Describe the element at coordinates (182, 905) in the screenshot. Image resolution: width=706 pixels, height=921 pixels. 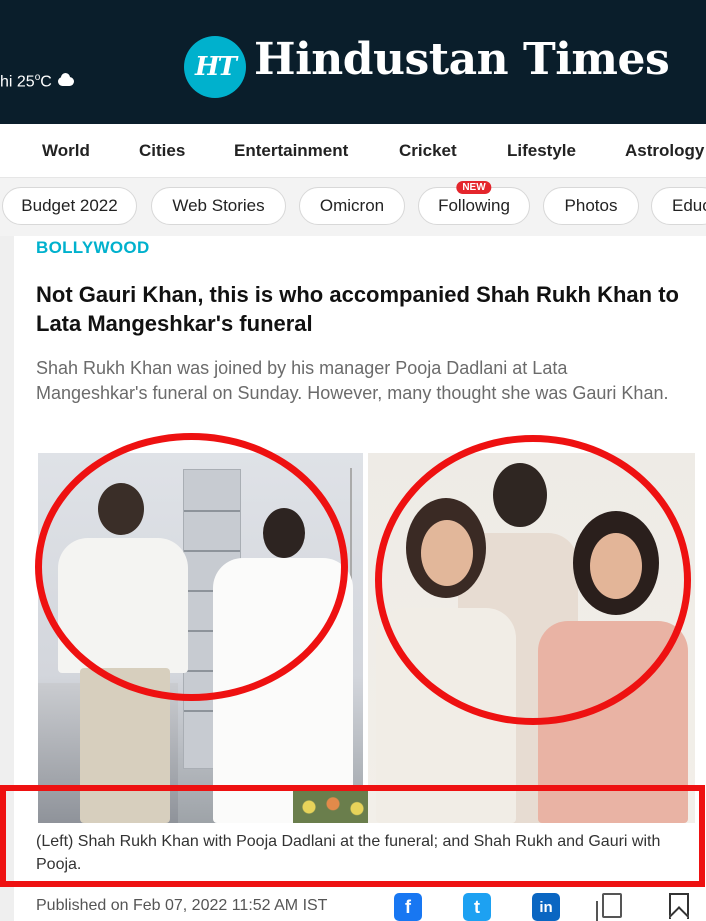
I see `published-timestamp: Published on Feb 07, 2022 11:52 AM IST` at that location.